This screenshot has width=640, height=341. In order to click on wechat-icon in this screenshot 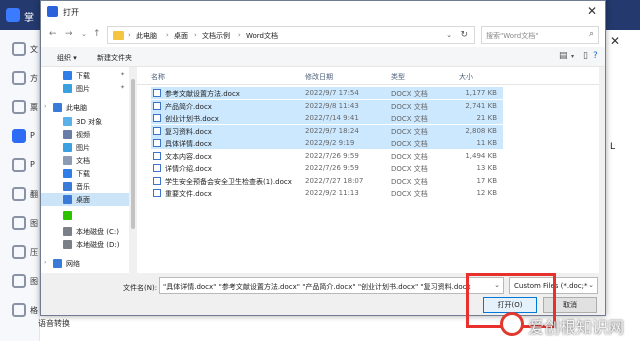, I will do `click(67, 215)`.